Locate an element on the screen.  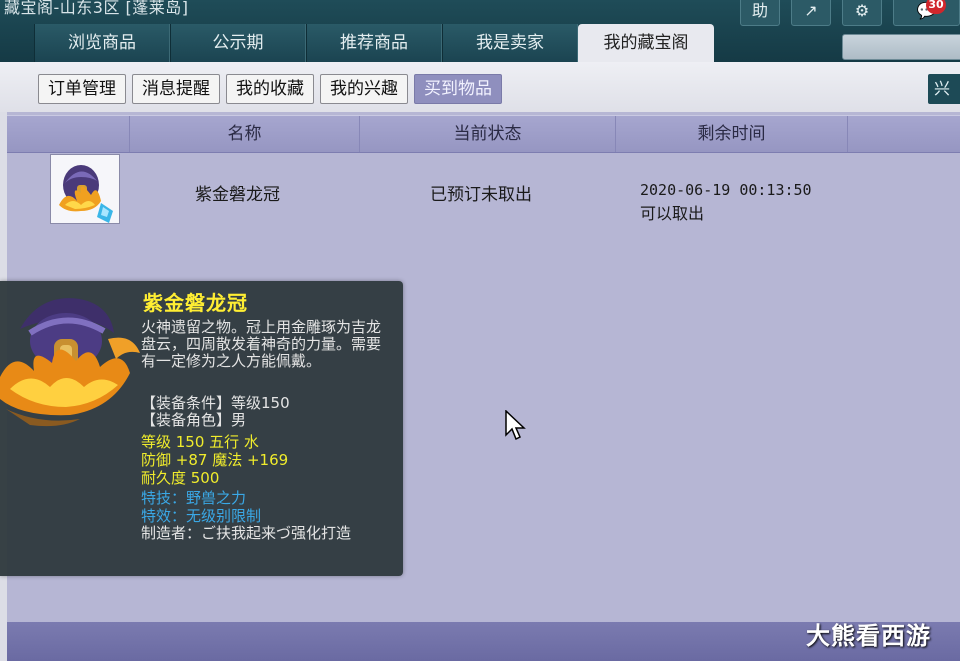
tab-publicity: 公示期 is located at coordinates (238, 43).